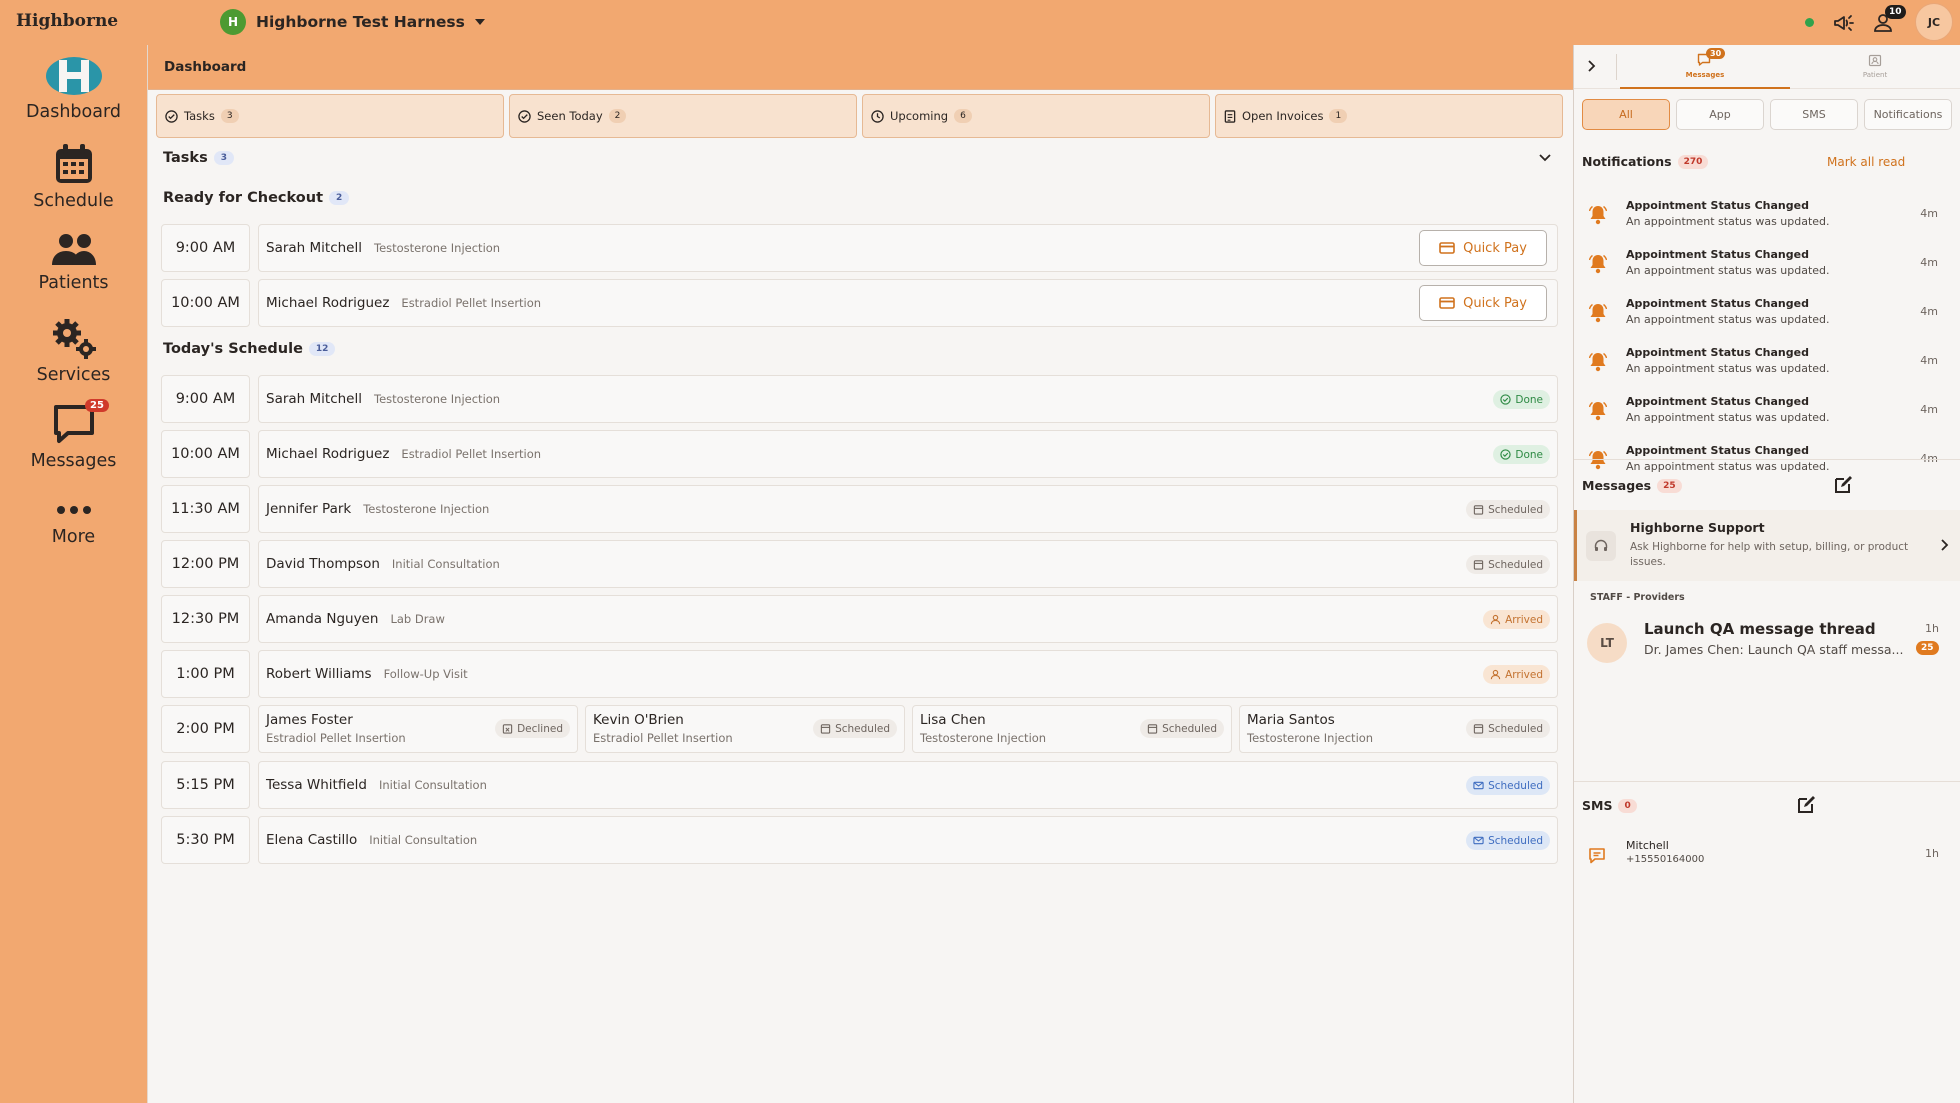 The image size is (1960, 1103). Describe the element at coordinates (1843, 485) in the screenshot. I see `compose-message-icon` at that location.